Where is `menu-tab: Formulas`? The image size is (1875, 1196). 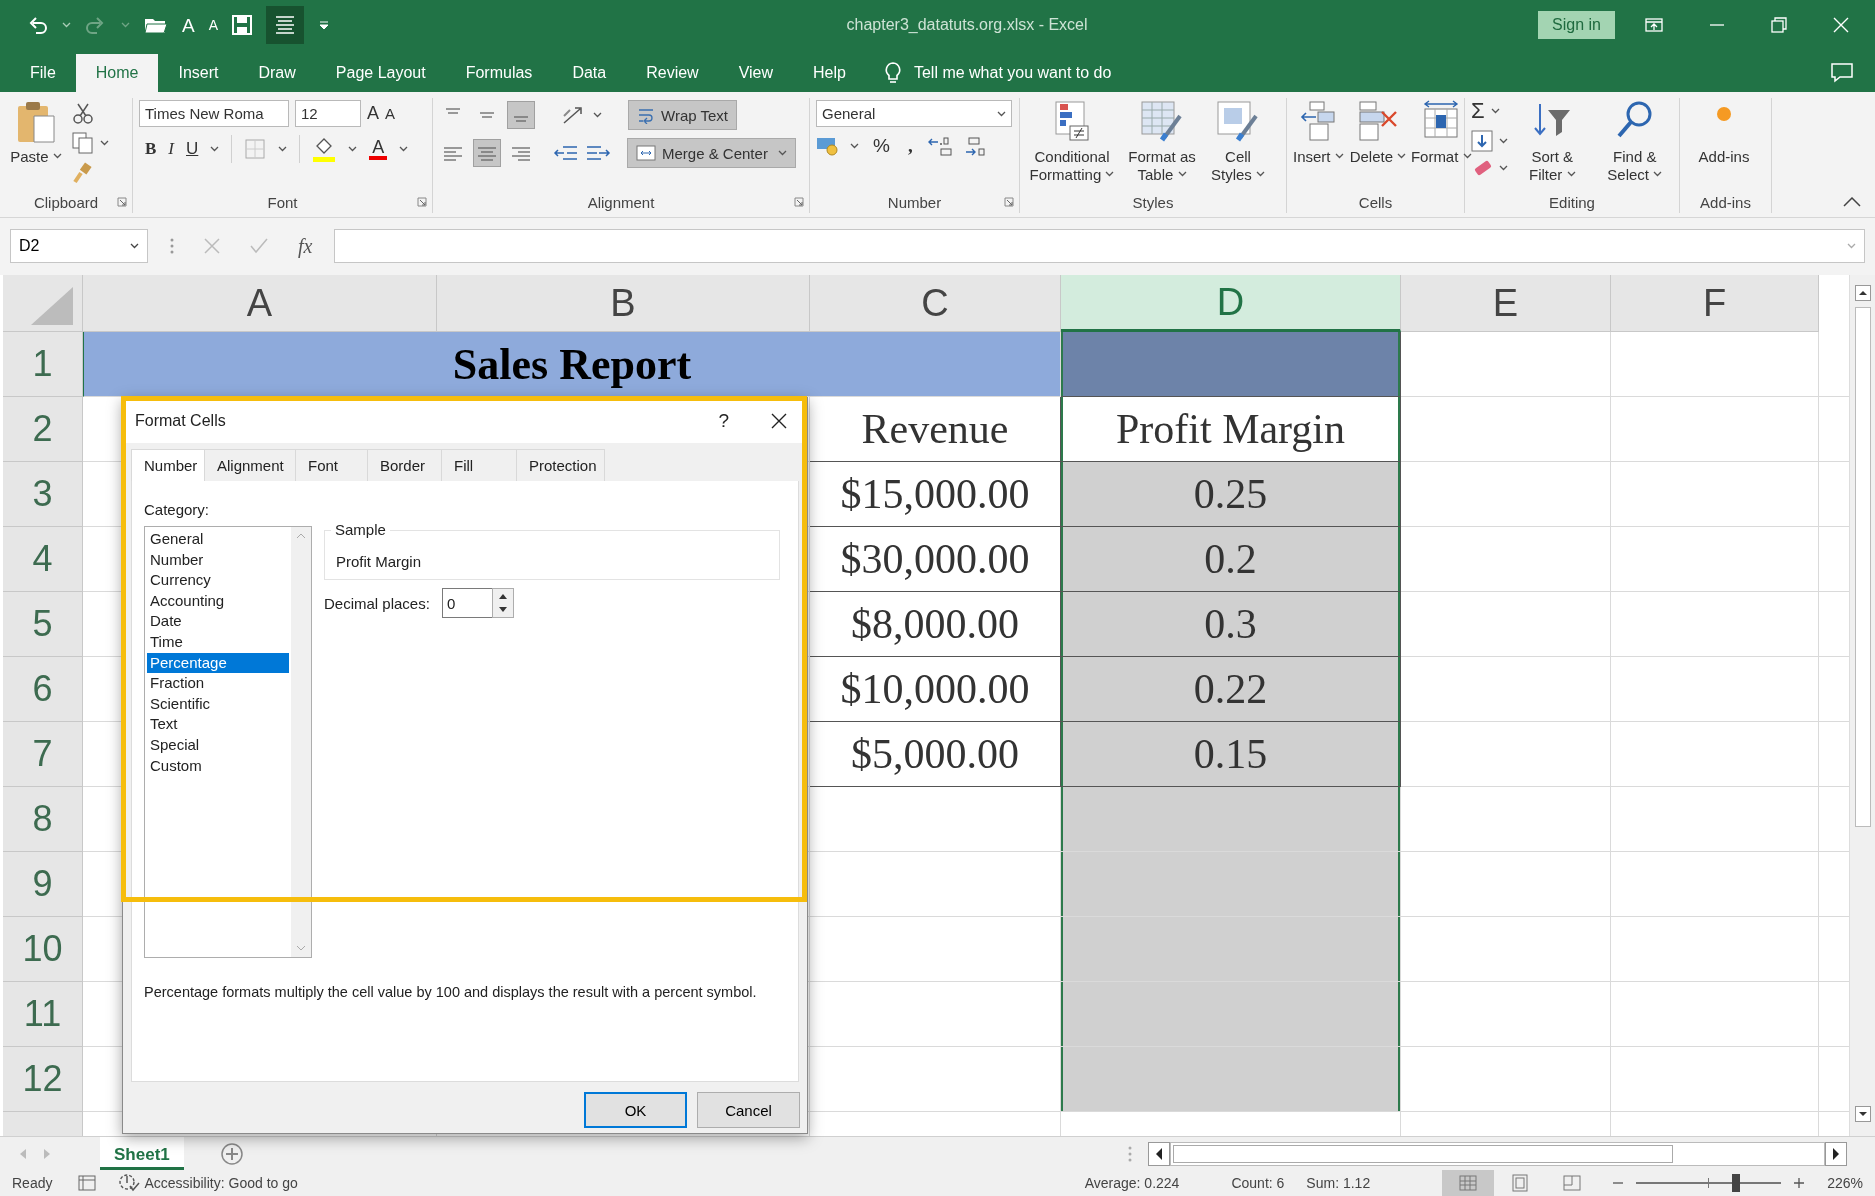 menu-tab: Formulas is located at coordinates (499, 73).